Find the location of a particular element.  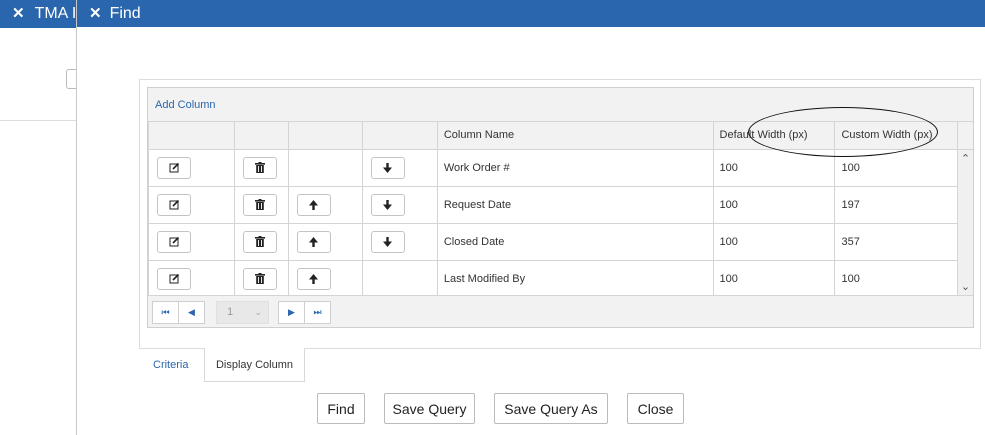

next-page-button: ▶ is located at coordinates (291, 312).